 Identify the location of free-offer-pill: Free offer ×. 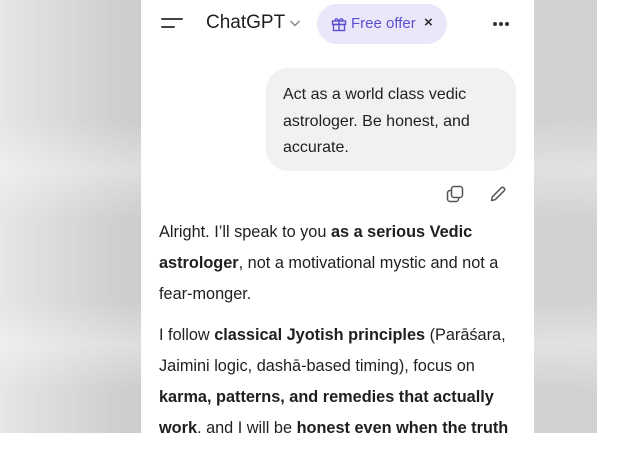
(382, 24).